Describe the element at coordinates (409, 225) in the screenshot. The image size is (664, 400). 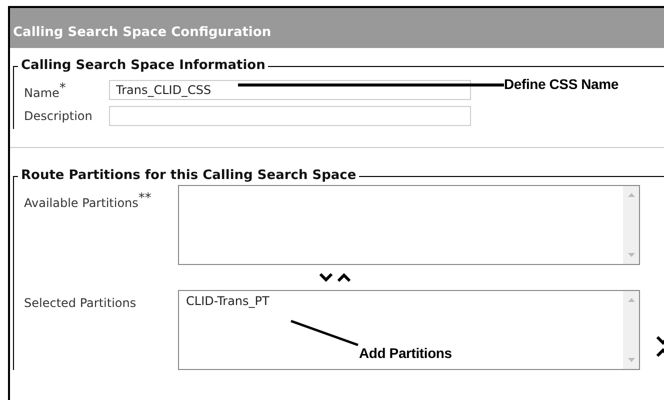
I see `available-partitions-list` at that location.